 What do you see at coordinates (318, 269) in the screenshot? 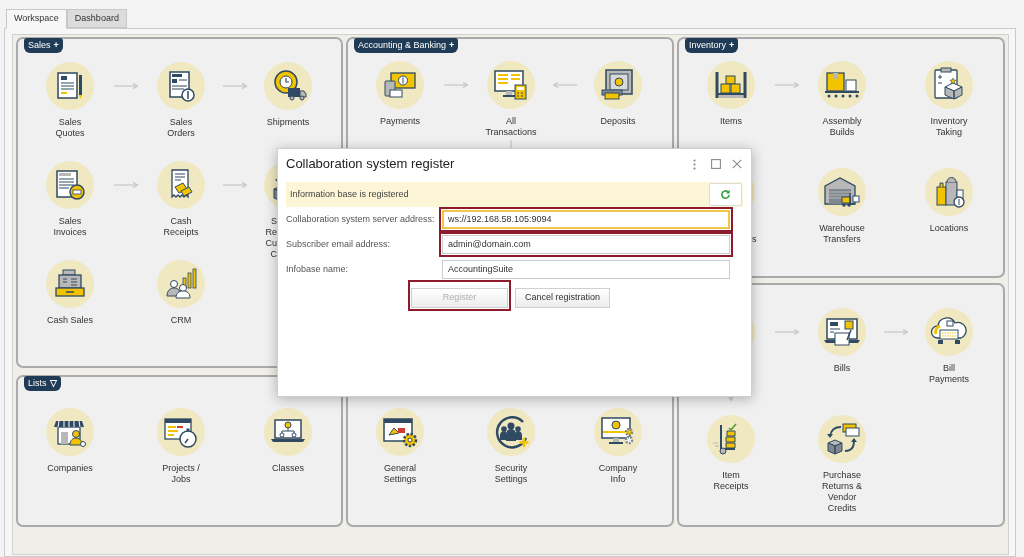
I see `field-label: Infobase name:` at bounding box center [318, 269].